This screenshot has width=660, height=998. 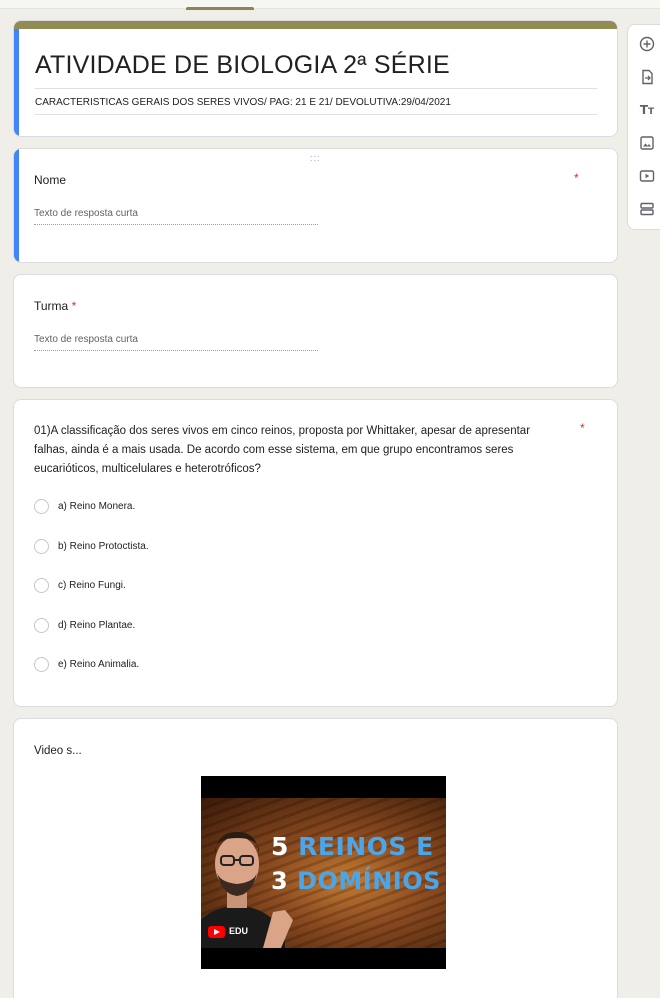 I want to click on option-label: e) Reino Animalia., so click(x=99, y=664).